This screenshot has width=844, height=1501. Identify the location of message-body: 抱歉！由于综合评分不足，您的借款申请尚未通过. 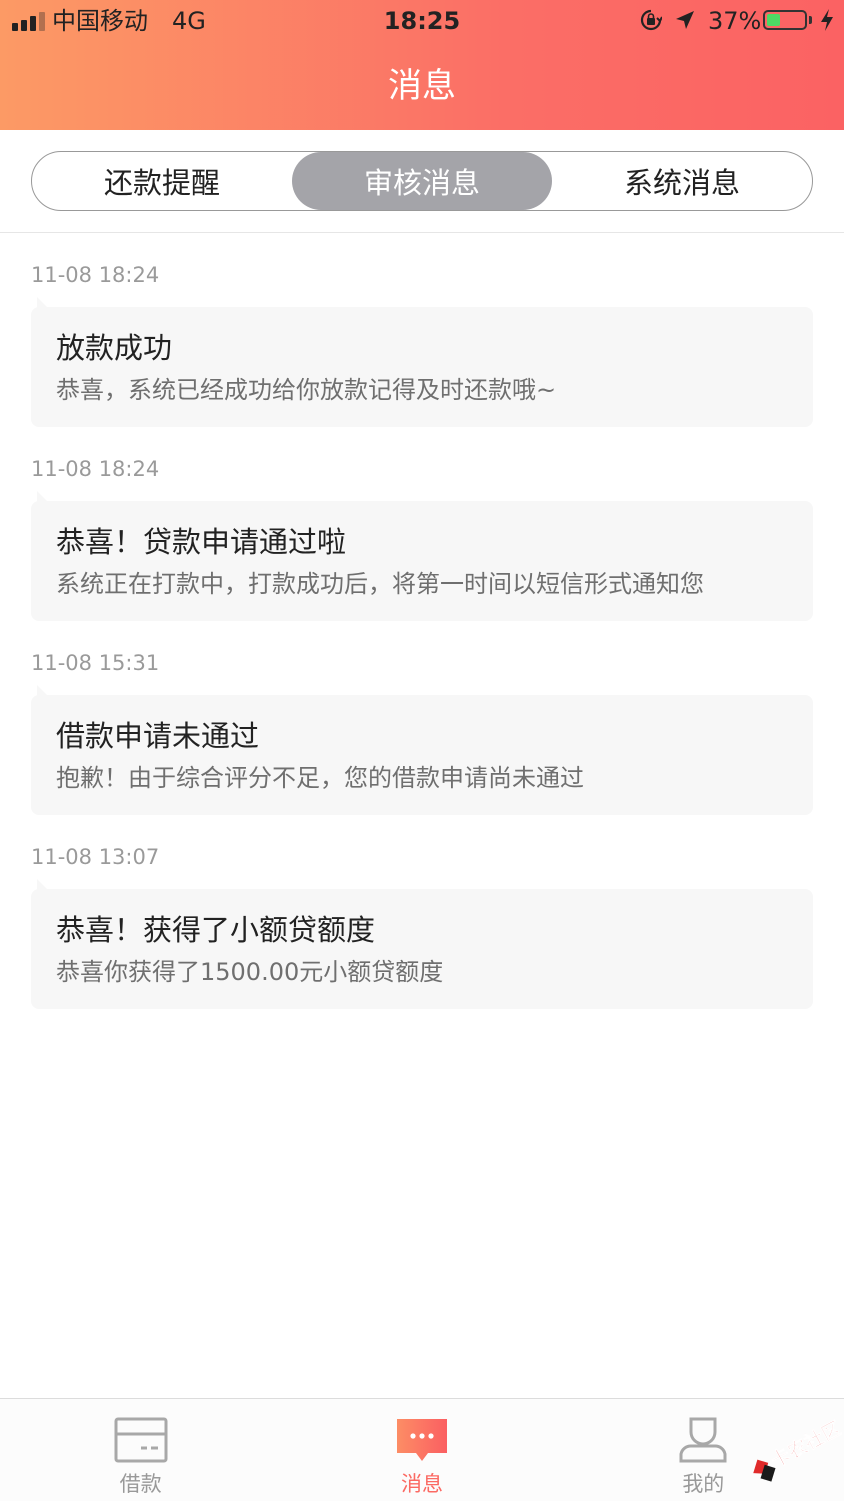
(320, 778).